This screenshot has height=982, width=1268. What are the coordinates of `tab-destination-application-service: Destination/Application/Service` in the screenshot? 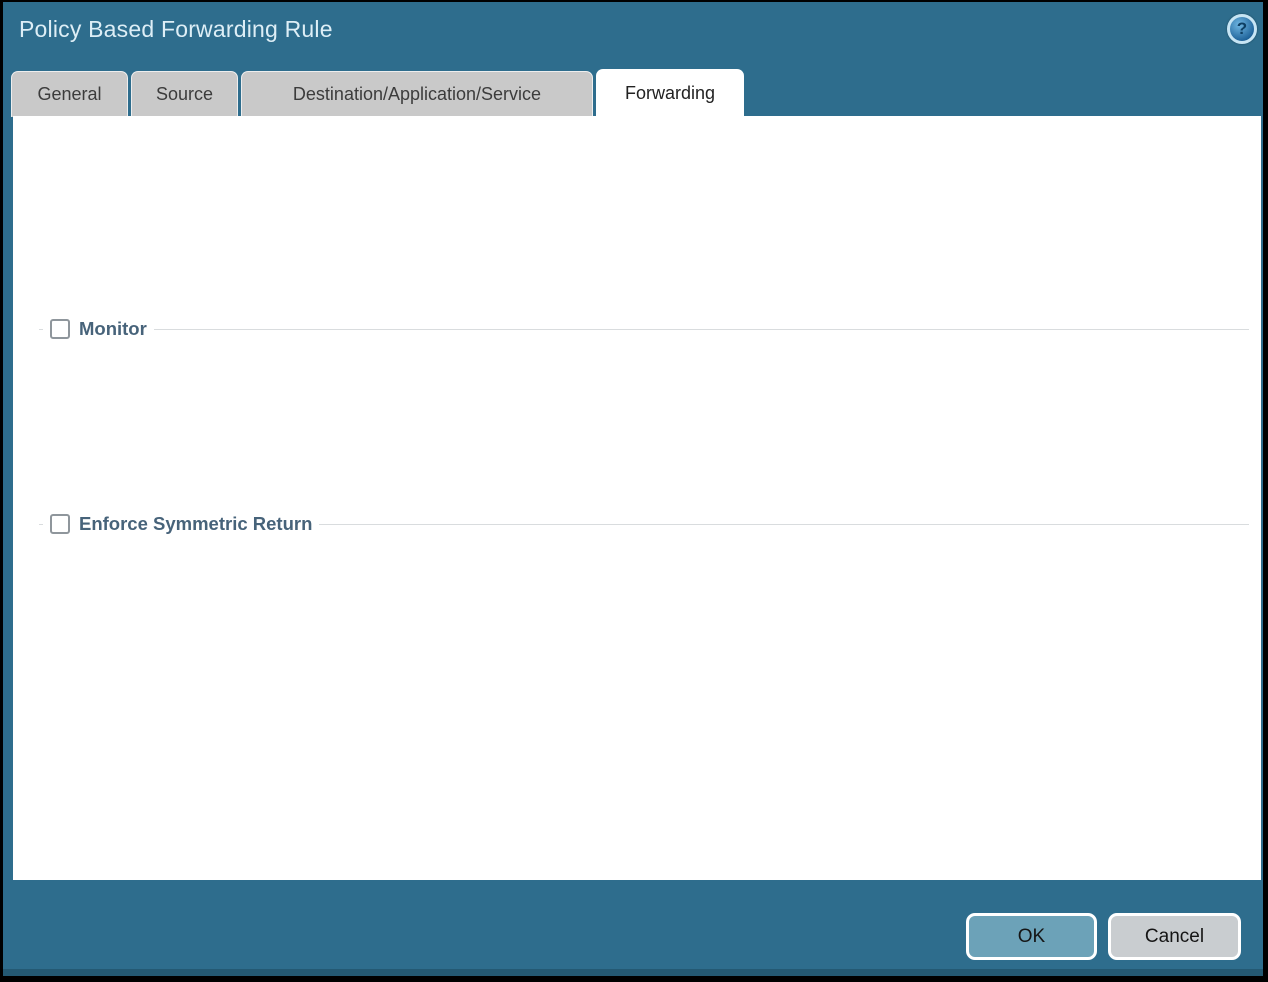 It's located at (417, 94).